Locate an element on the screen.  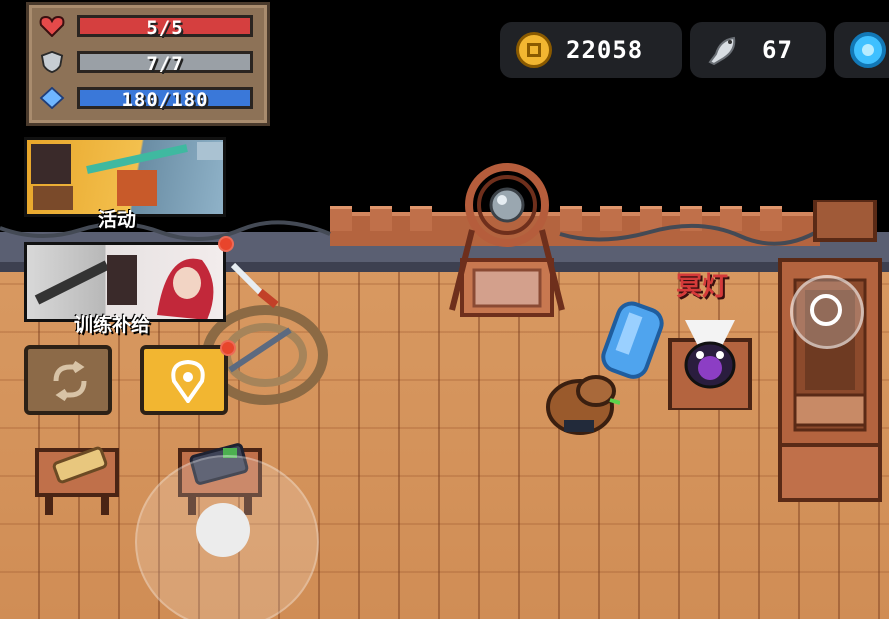
hp-value: 5/5 is located at coordinates (165, 28).